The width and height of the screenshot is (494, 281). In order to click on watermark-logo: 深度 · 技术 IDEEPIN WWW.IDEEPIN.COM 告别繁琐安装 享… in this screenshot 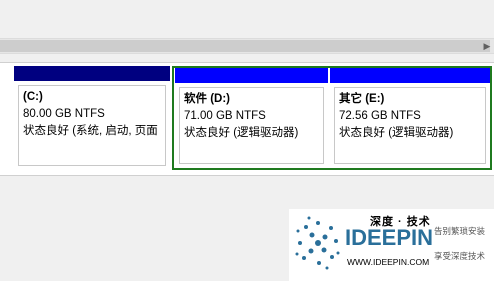, I will do `click(391, 245)`.